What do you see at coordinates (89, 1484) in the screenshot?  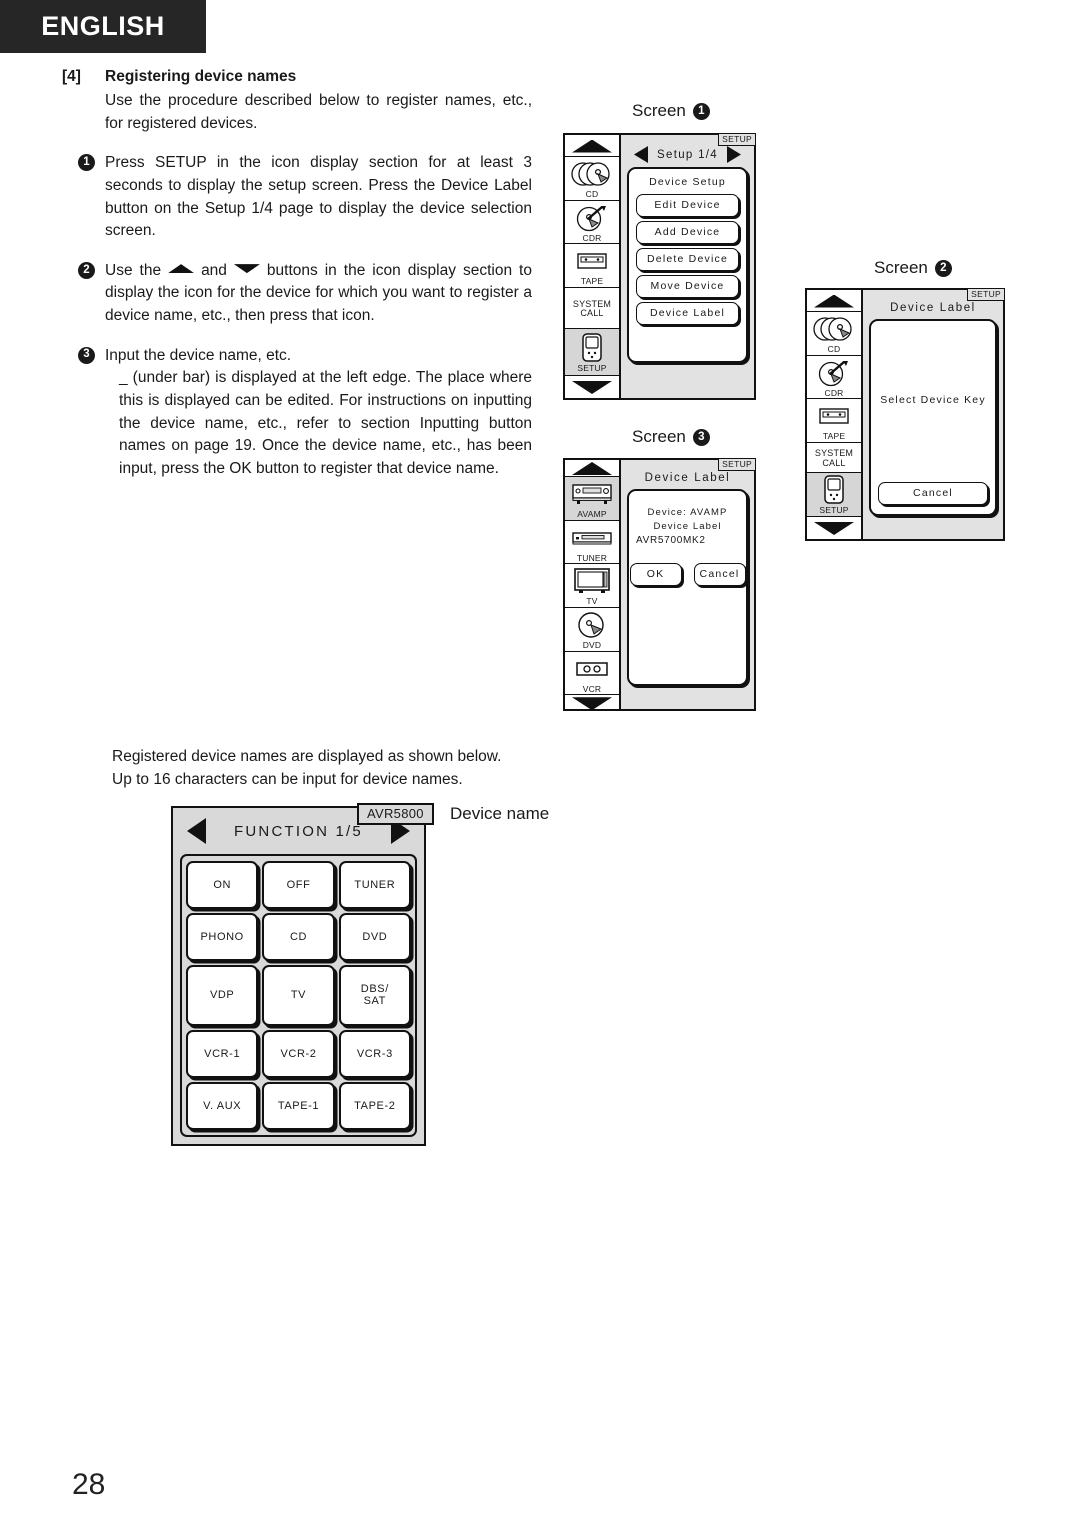 I see `page-number: 28` at bounding box center [89, 1484].